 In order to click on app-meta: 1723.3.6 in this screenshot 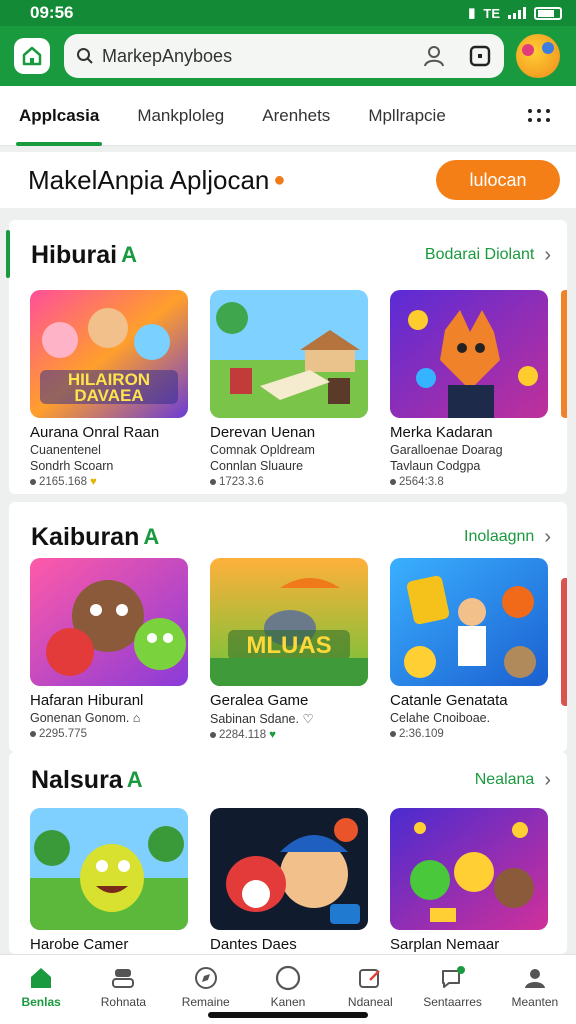, I will do `click(289, 482)`.